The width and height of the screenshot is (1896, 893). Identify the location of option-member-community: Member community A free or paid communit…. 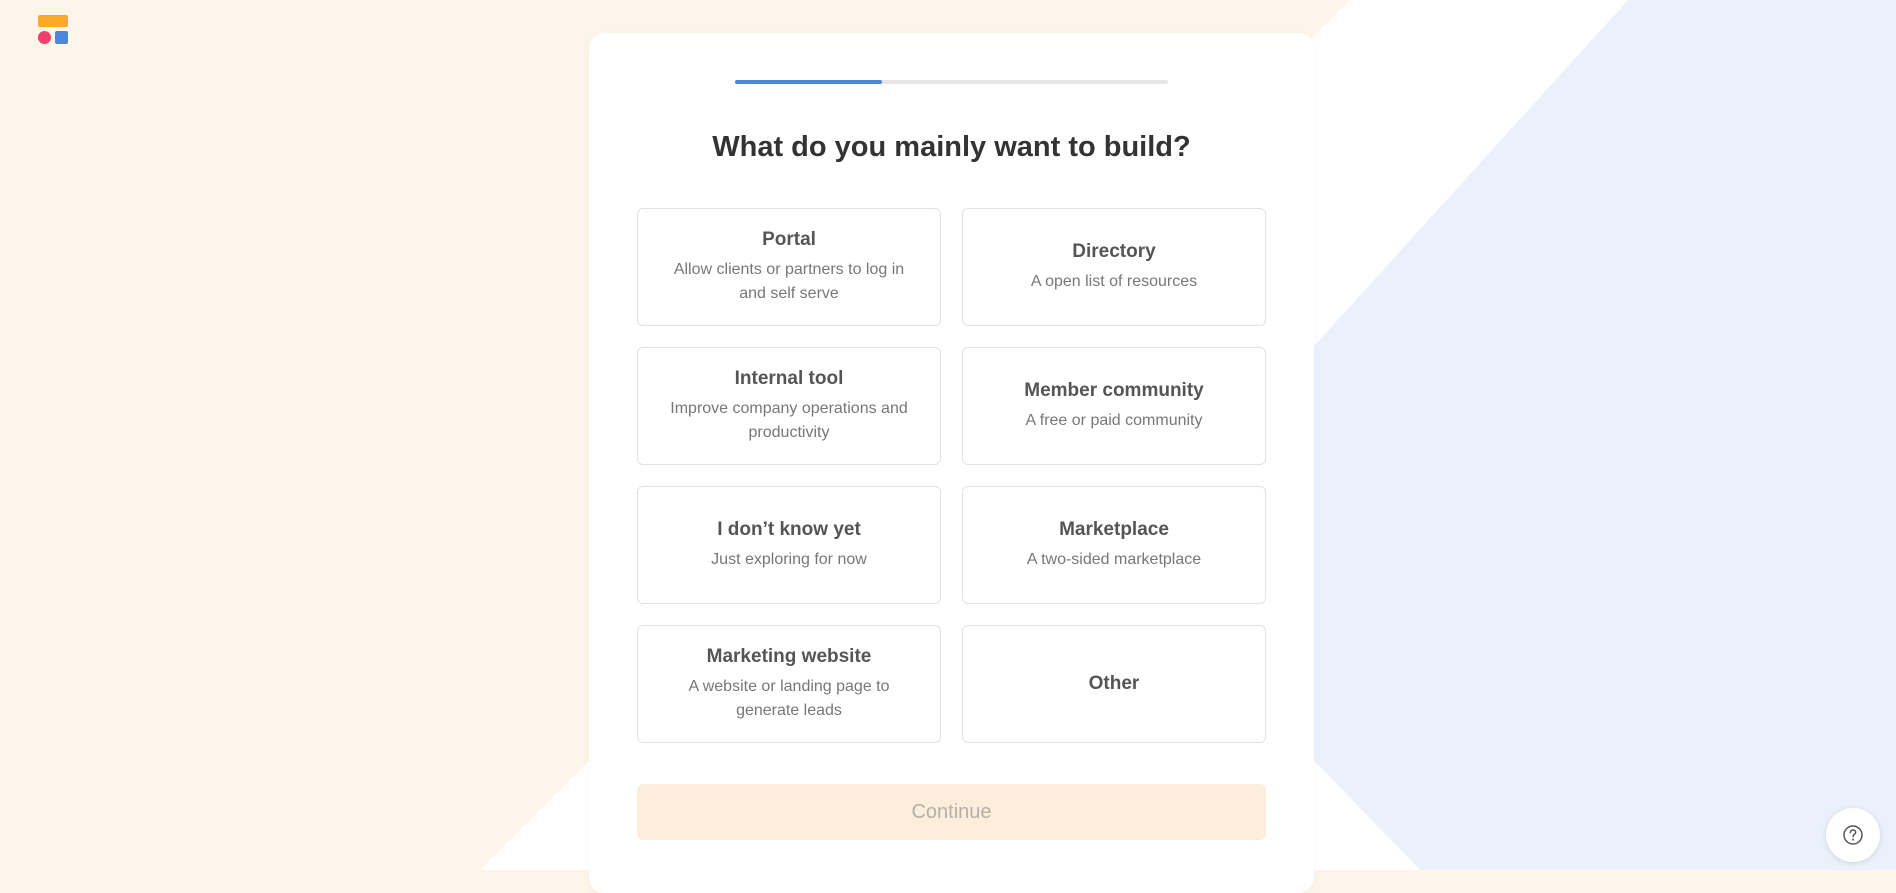
(1114, 406).